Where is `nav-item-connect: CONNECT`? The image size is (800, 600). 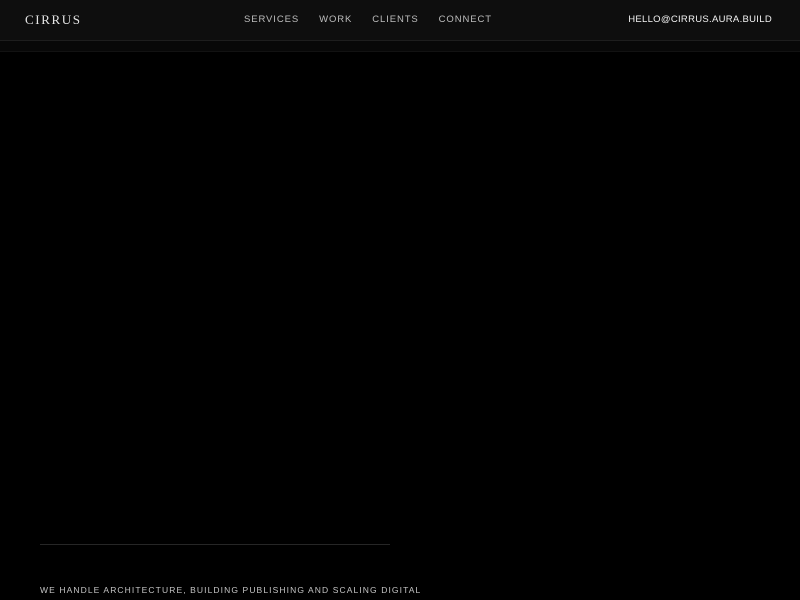
nav-item-connect: CONNECT is located at coordinates (465, 20).